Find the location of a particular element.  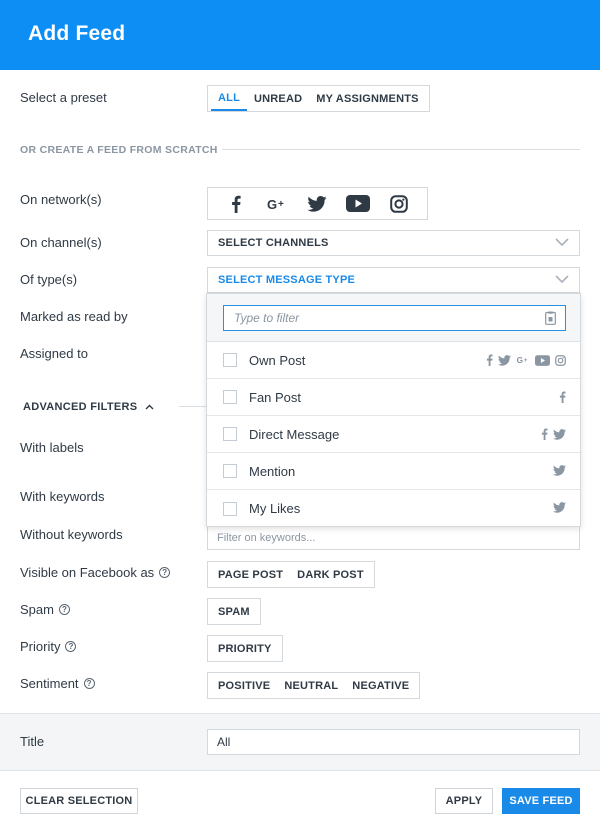

assigned-label: Assigned to is located at coordinates (54, 353).